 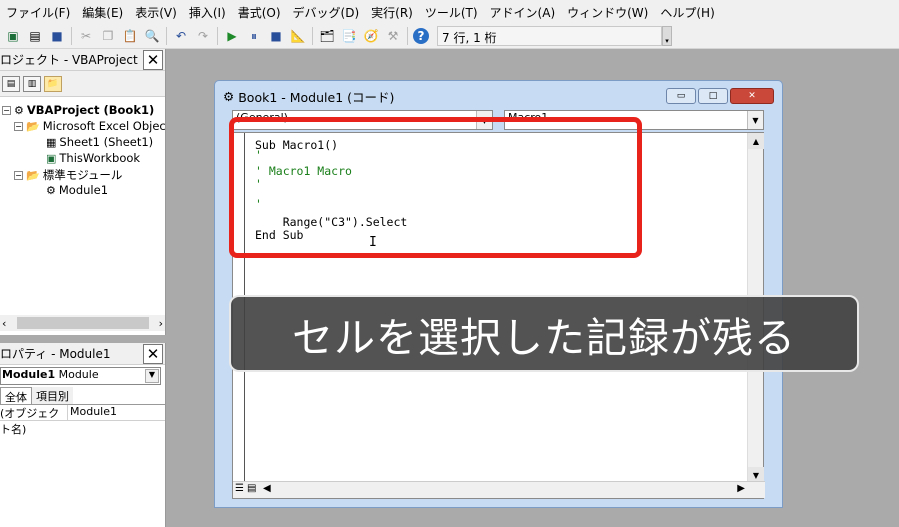 I want to click on tree-node-vbaproject: − ⚙ VBAProject (Book1), so click(x=78, y=110).